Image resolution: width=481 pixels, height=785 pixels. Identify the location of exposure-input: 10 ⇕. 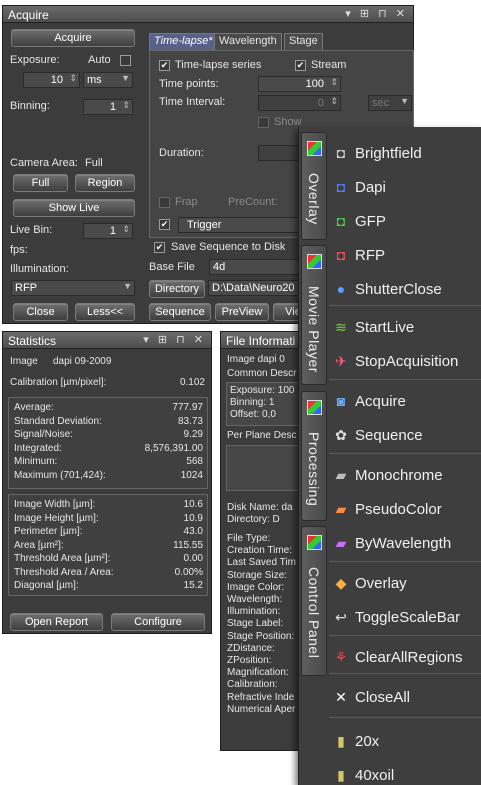
(51, 80).